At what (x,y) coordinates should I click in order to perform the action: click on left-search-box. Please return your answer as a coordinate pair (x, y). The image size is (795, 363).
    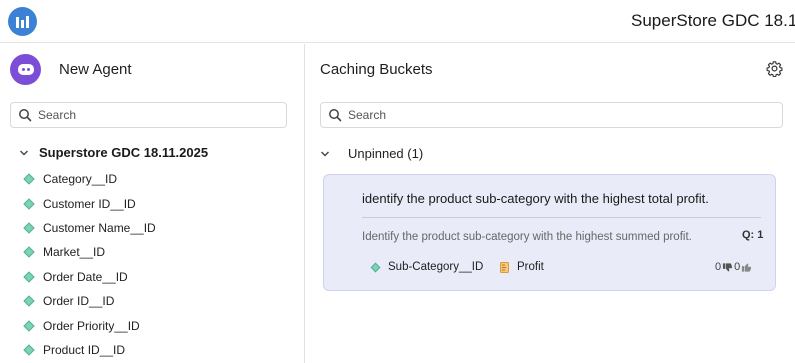
    Looking at the image, I should click on (148, 115).